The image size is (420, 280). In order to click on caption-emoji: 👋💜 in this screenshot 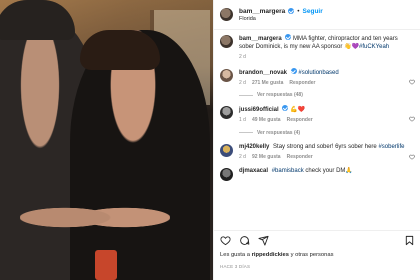, I will do `click(351, 47)`.